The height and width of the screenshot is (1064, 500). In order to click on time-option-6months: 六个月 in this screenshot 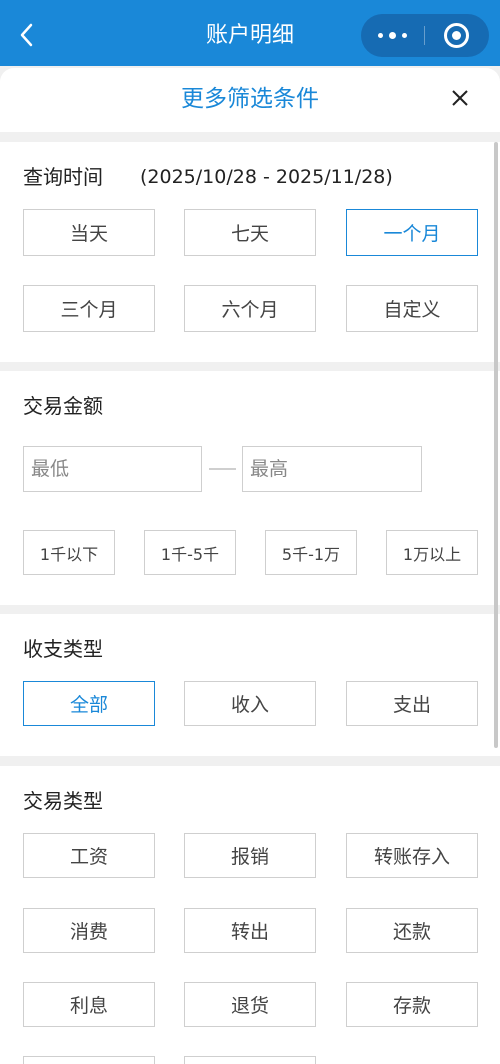, I will do `click(250, 308)`.